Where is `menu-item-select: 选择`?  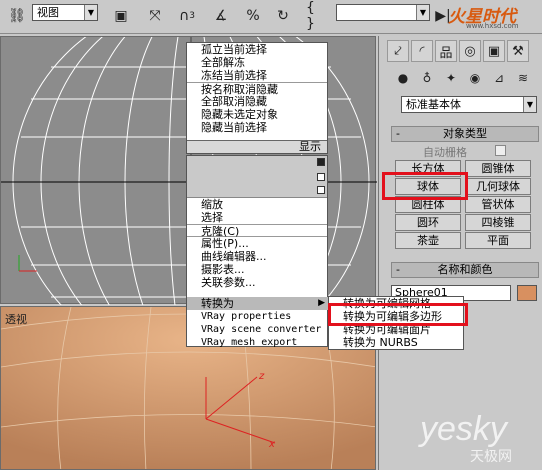
menu-item-select: 选择 is located at coordinates (257, 217).